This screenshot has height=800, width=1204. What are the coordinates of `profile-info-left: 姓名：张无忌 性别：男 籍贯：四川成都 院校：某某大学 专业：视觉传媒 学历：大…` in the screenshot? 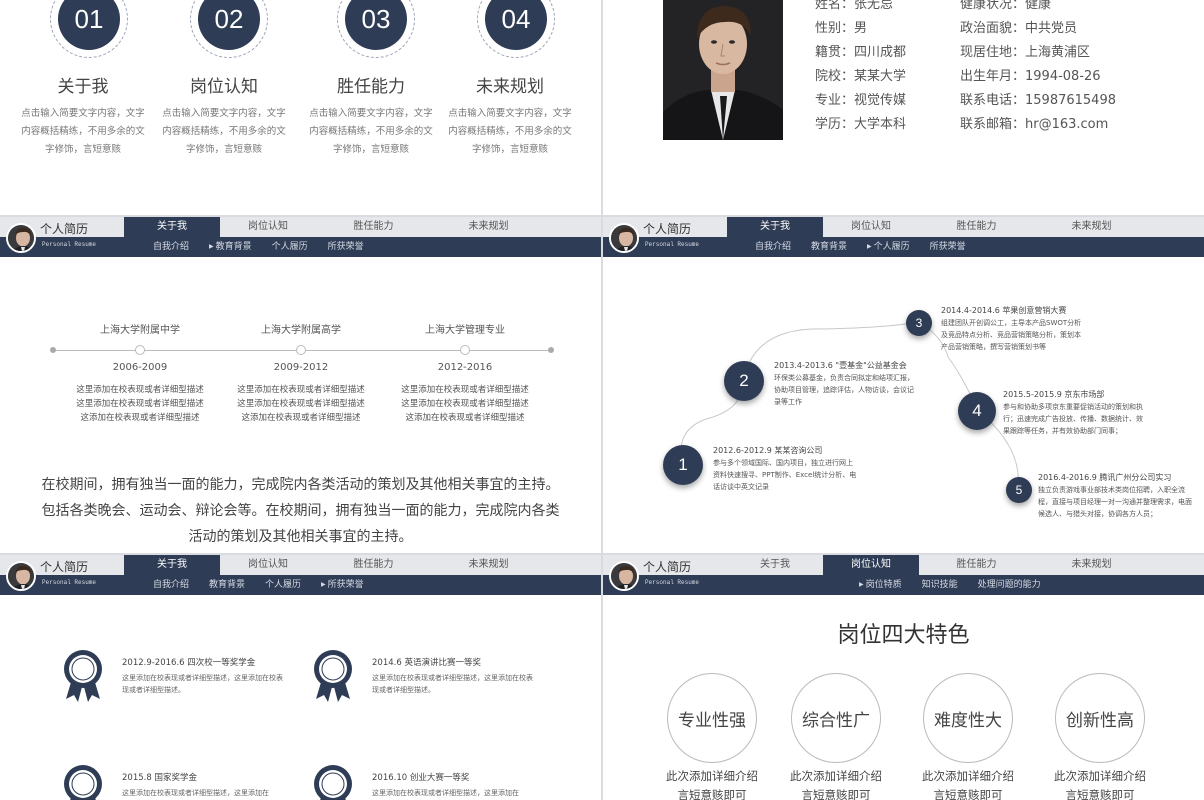 It's located at (860, 68).